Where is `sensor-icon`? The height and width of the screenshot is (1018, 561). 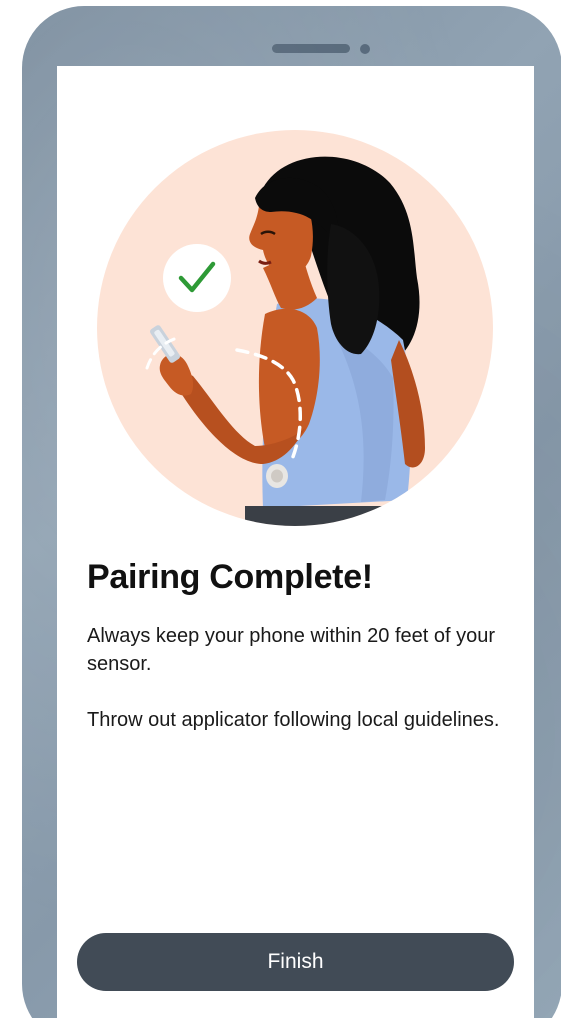 sensor-icon is located at coordinates (277, 476).